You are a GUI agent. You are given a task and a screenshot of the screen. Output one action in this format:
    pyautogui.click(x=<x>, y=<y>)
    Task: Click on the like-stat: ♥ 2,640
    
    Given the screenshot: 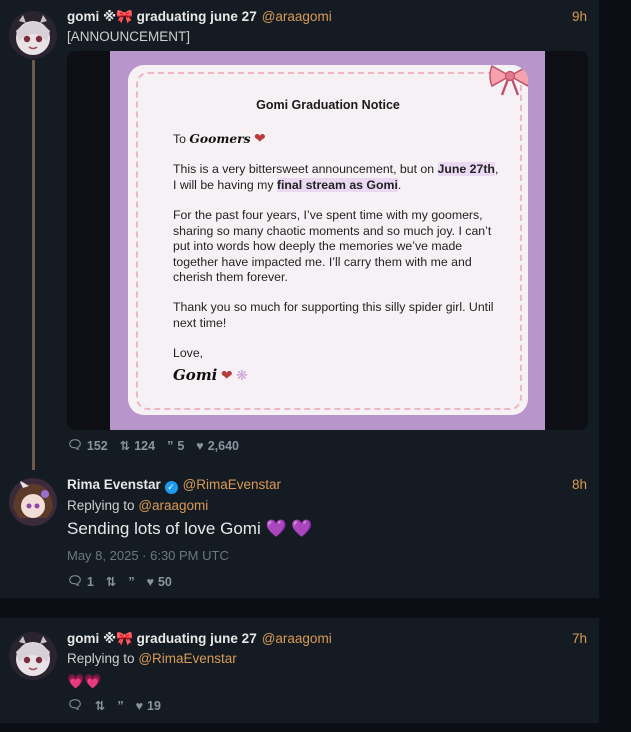 What is the action you would take?
    pyautogui.click(x=217, y=446)
    